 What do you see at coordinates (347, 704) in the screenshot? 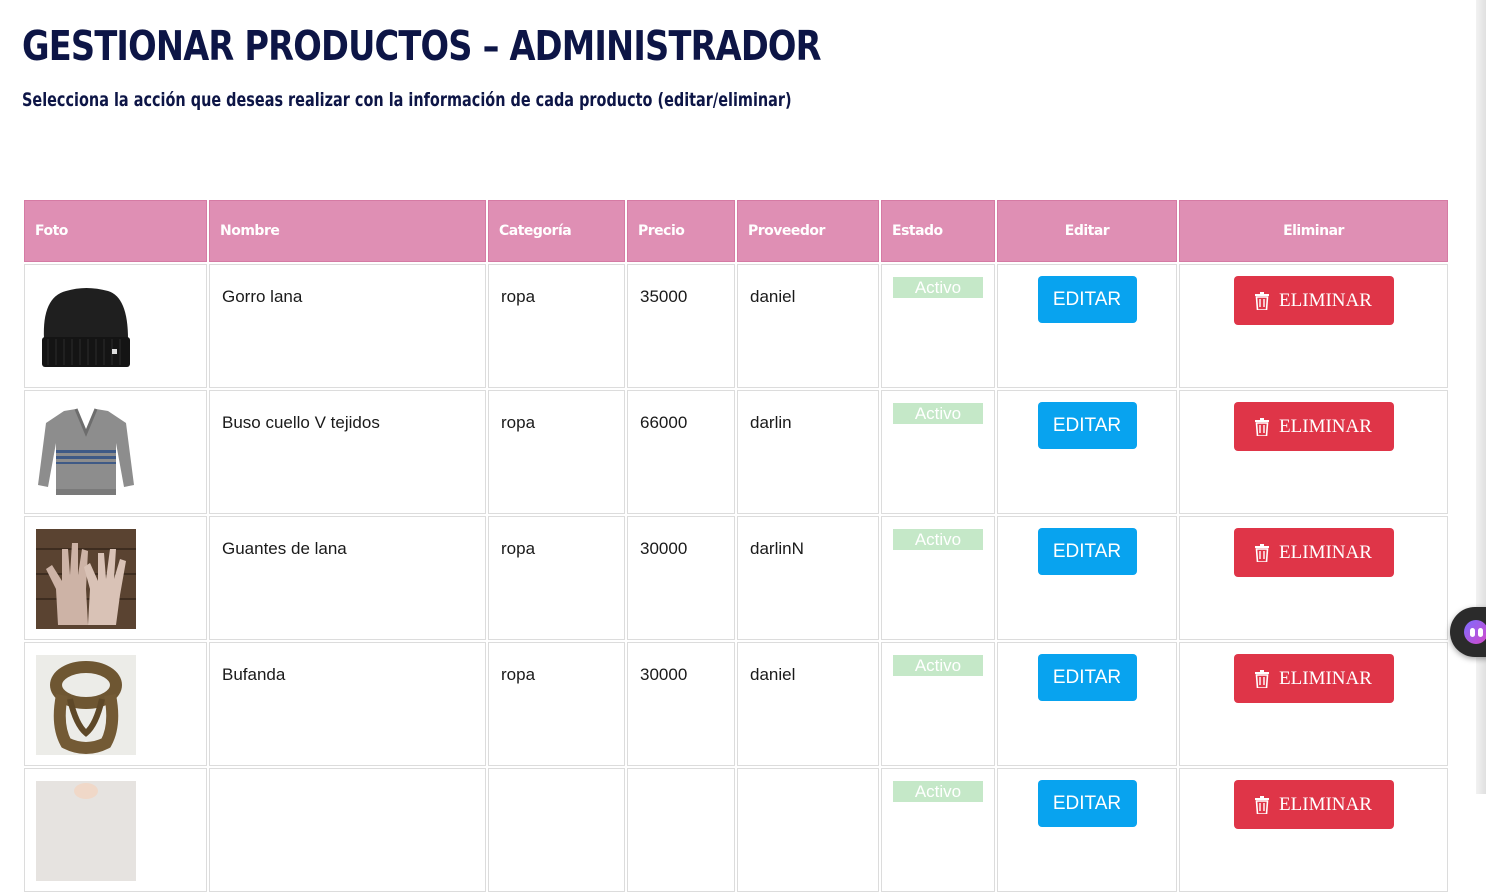
I see `nombre-cell: Bufanda` at bounding box center [347, 704].